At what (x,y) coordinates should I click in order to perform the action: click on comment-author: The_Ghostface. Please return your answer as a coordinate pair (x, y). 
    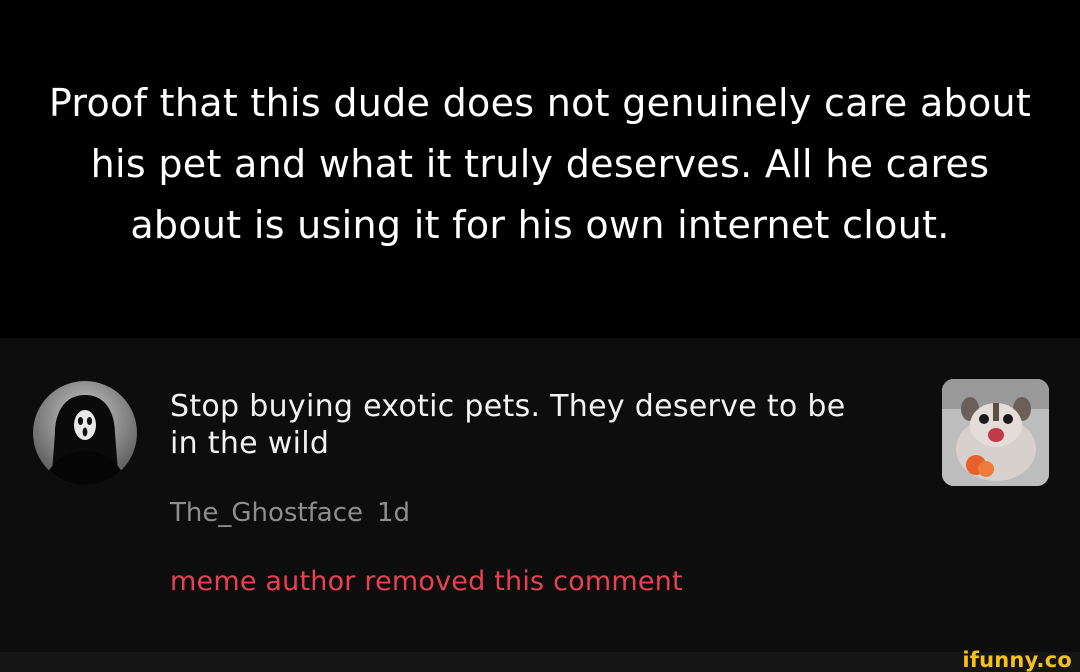
    Looking at the image, I should click on (266, 513).